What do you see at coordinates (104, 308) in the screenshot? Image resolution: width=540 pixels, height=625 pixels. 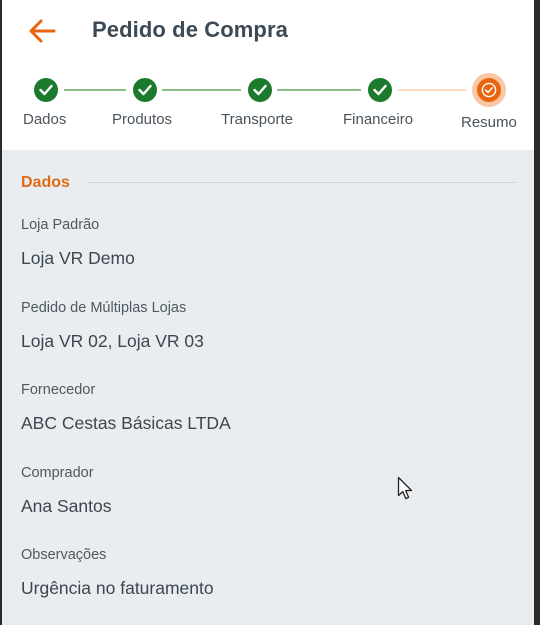 I see `field-label-multiplas-lojas: Pedido de Múltiplas Lojas` at bounding box center [104, 308].